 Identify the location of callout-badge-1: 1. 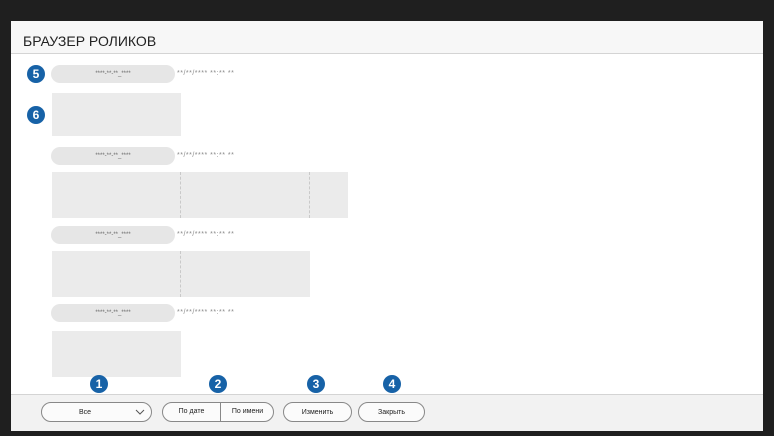
(99, 384).